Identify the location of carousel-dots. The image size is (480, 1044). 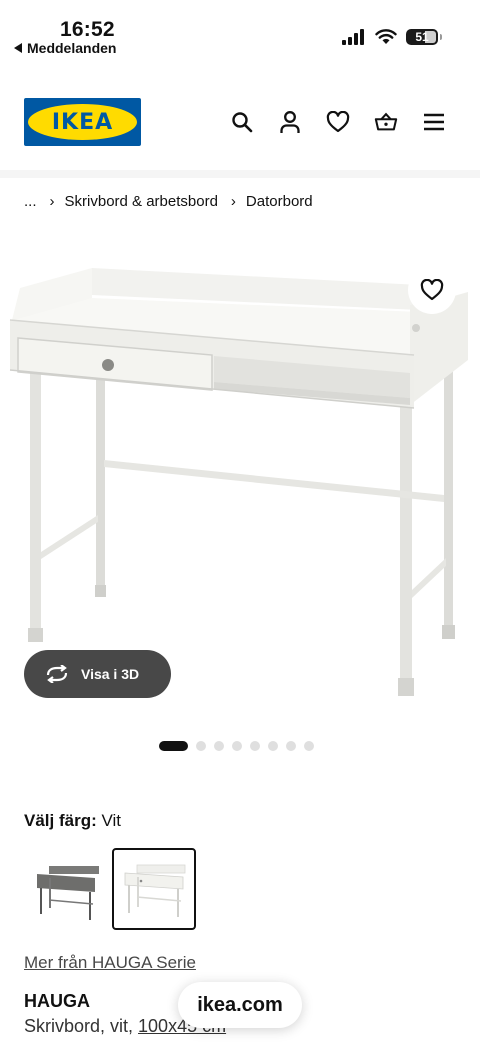
(236, 746).